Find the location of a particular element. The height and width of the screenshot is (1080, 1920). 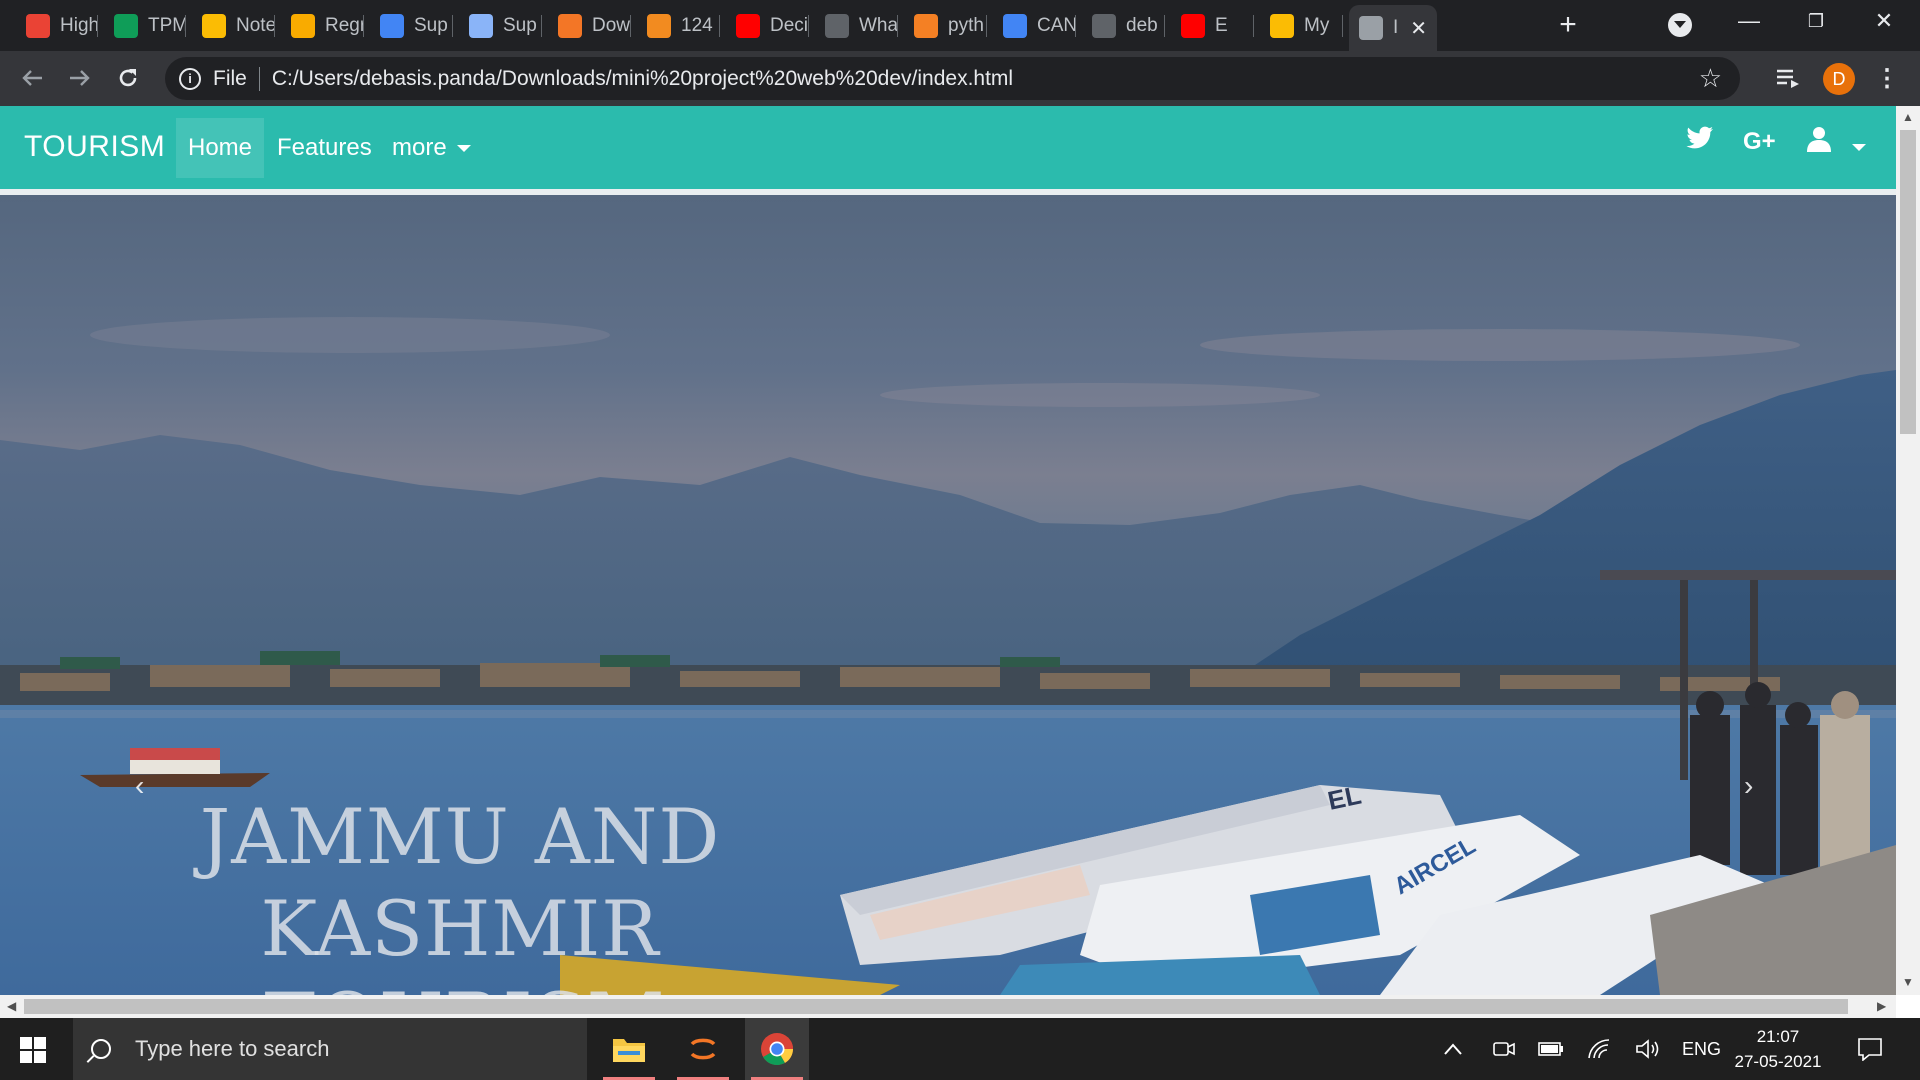

meet-now-icon is located at coordinates (1504, 1049).